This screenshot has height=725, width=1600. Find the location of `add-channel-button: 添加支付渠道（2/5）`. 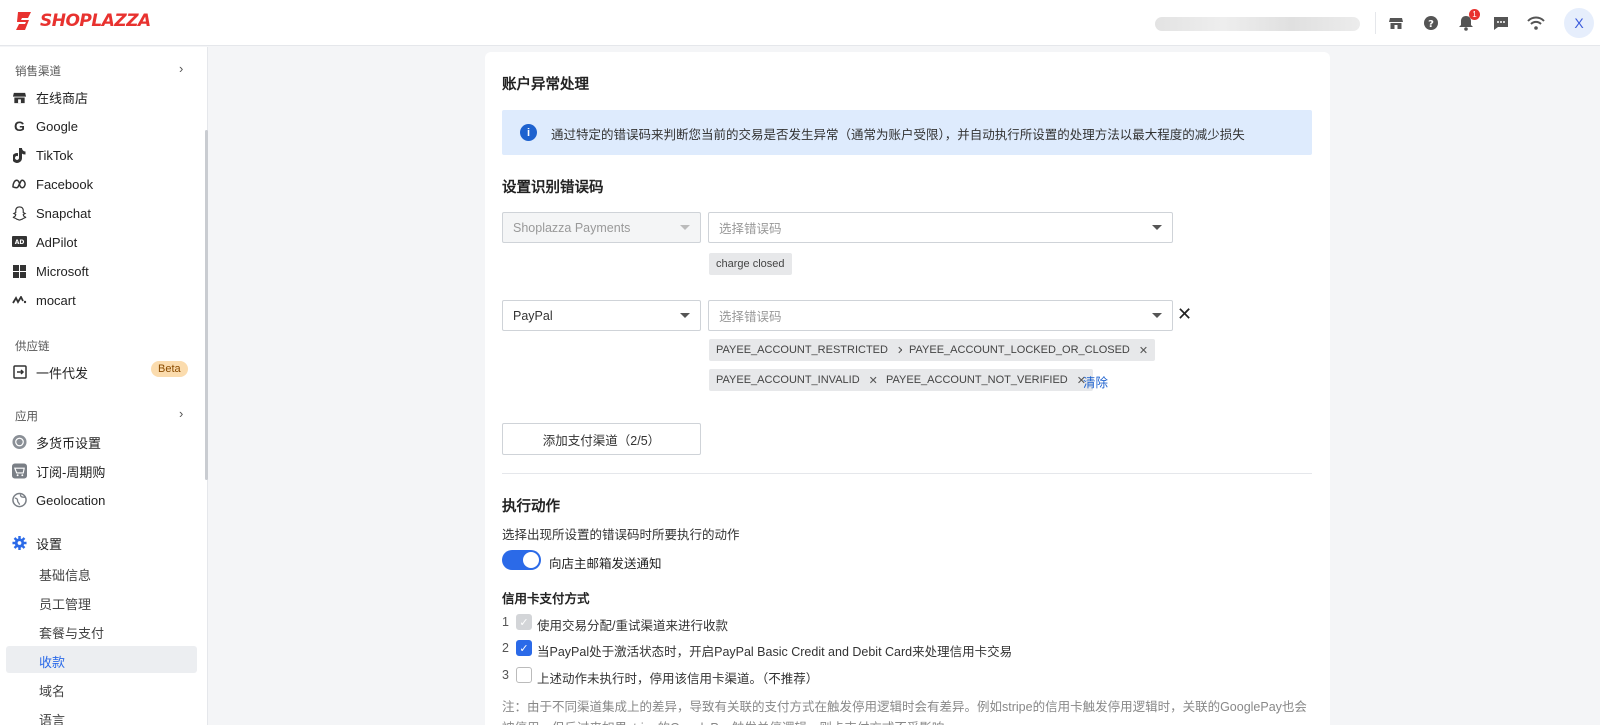

add-channel-button: 添加支付渠道（2/5） is located at coordinates (601, 439).